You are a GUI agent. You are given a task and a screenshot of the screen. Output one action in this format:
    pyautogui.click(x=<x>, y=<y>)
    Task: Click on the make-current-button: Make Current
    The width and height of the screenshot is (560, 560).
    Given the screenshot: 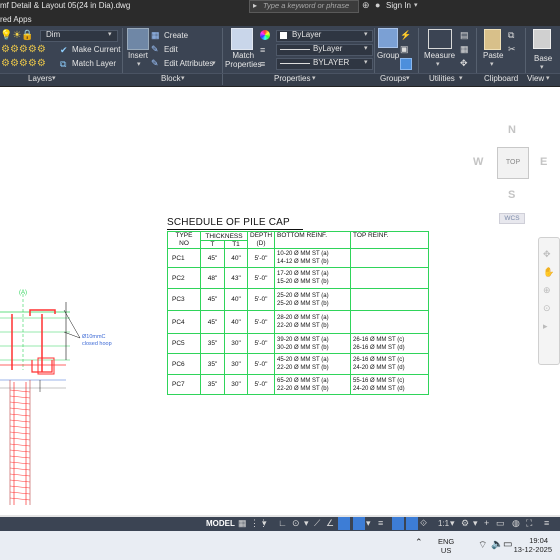 What is the action you would take?
    pyautogui.click(x=96, y=49)
    